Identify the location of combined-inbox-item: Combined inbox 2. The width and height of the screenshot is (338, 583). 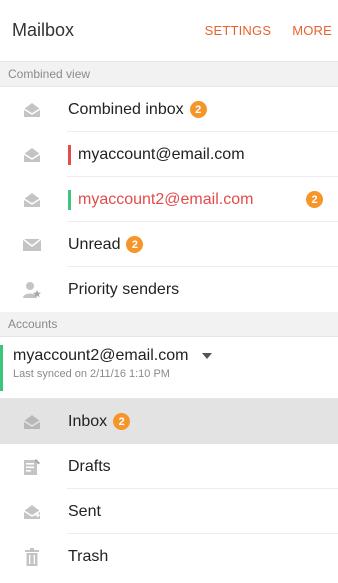
(169, 109).